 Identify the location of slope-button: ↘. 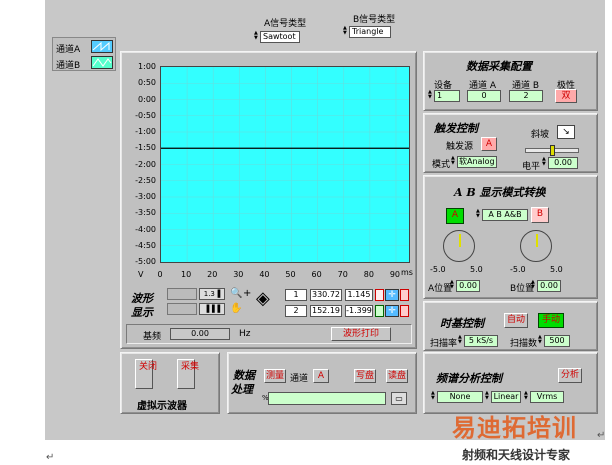
(566, 132).